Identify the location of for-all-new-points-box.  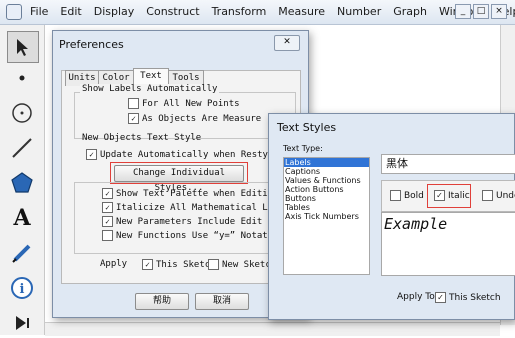
(133, 103).